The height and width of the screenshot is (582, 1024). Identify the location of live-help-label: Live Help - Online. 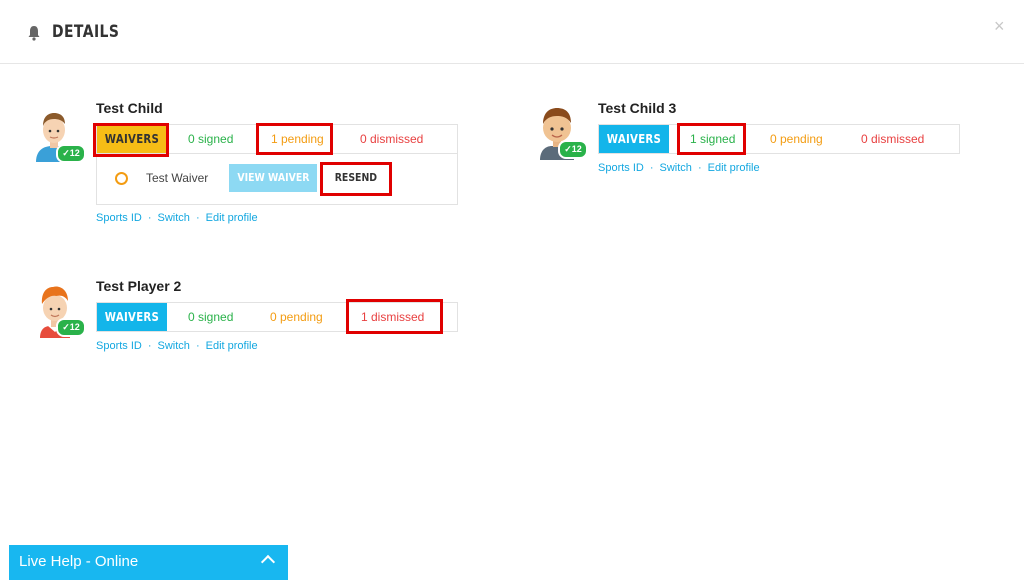
(79, 561).